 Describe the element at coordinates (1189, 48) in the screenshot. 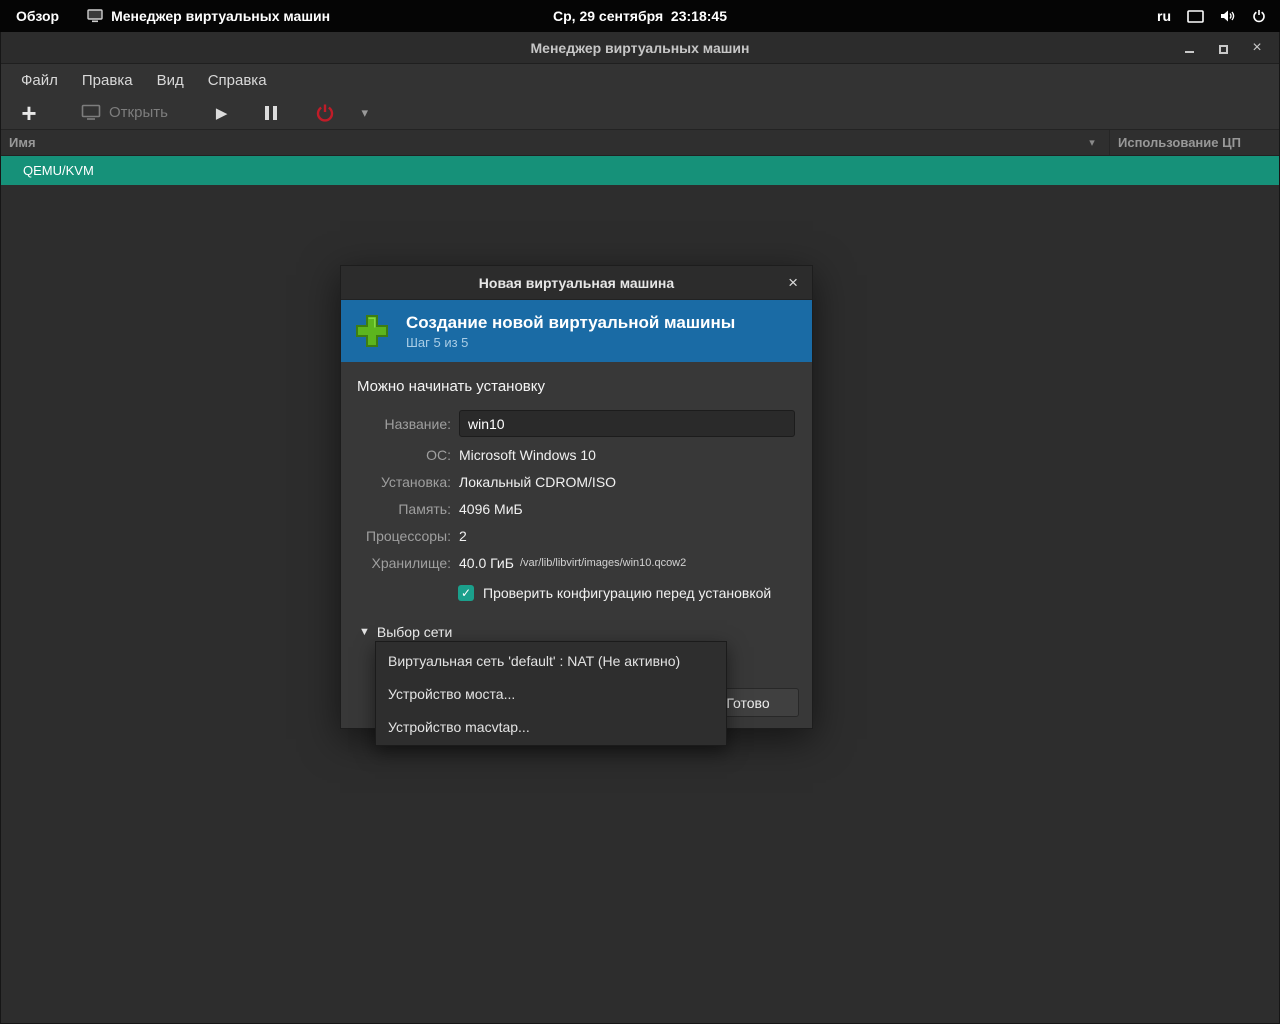

I see `minimize-button` at that location.